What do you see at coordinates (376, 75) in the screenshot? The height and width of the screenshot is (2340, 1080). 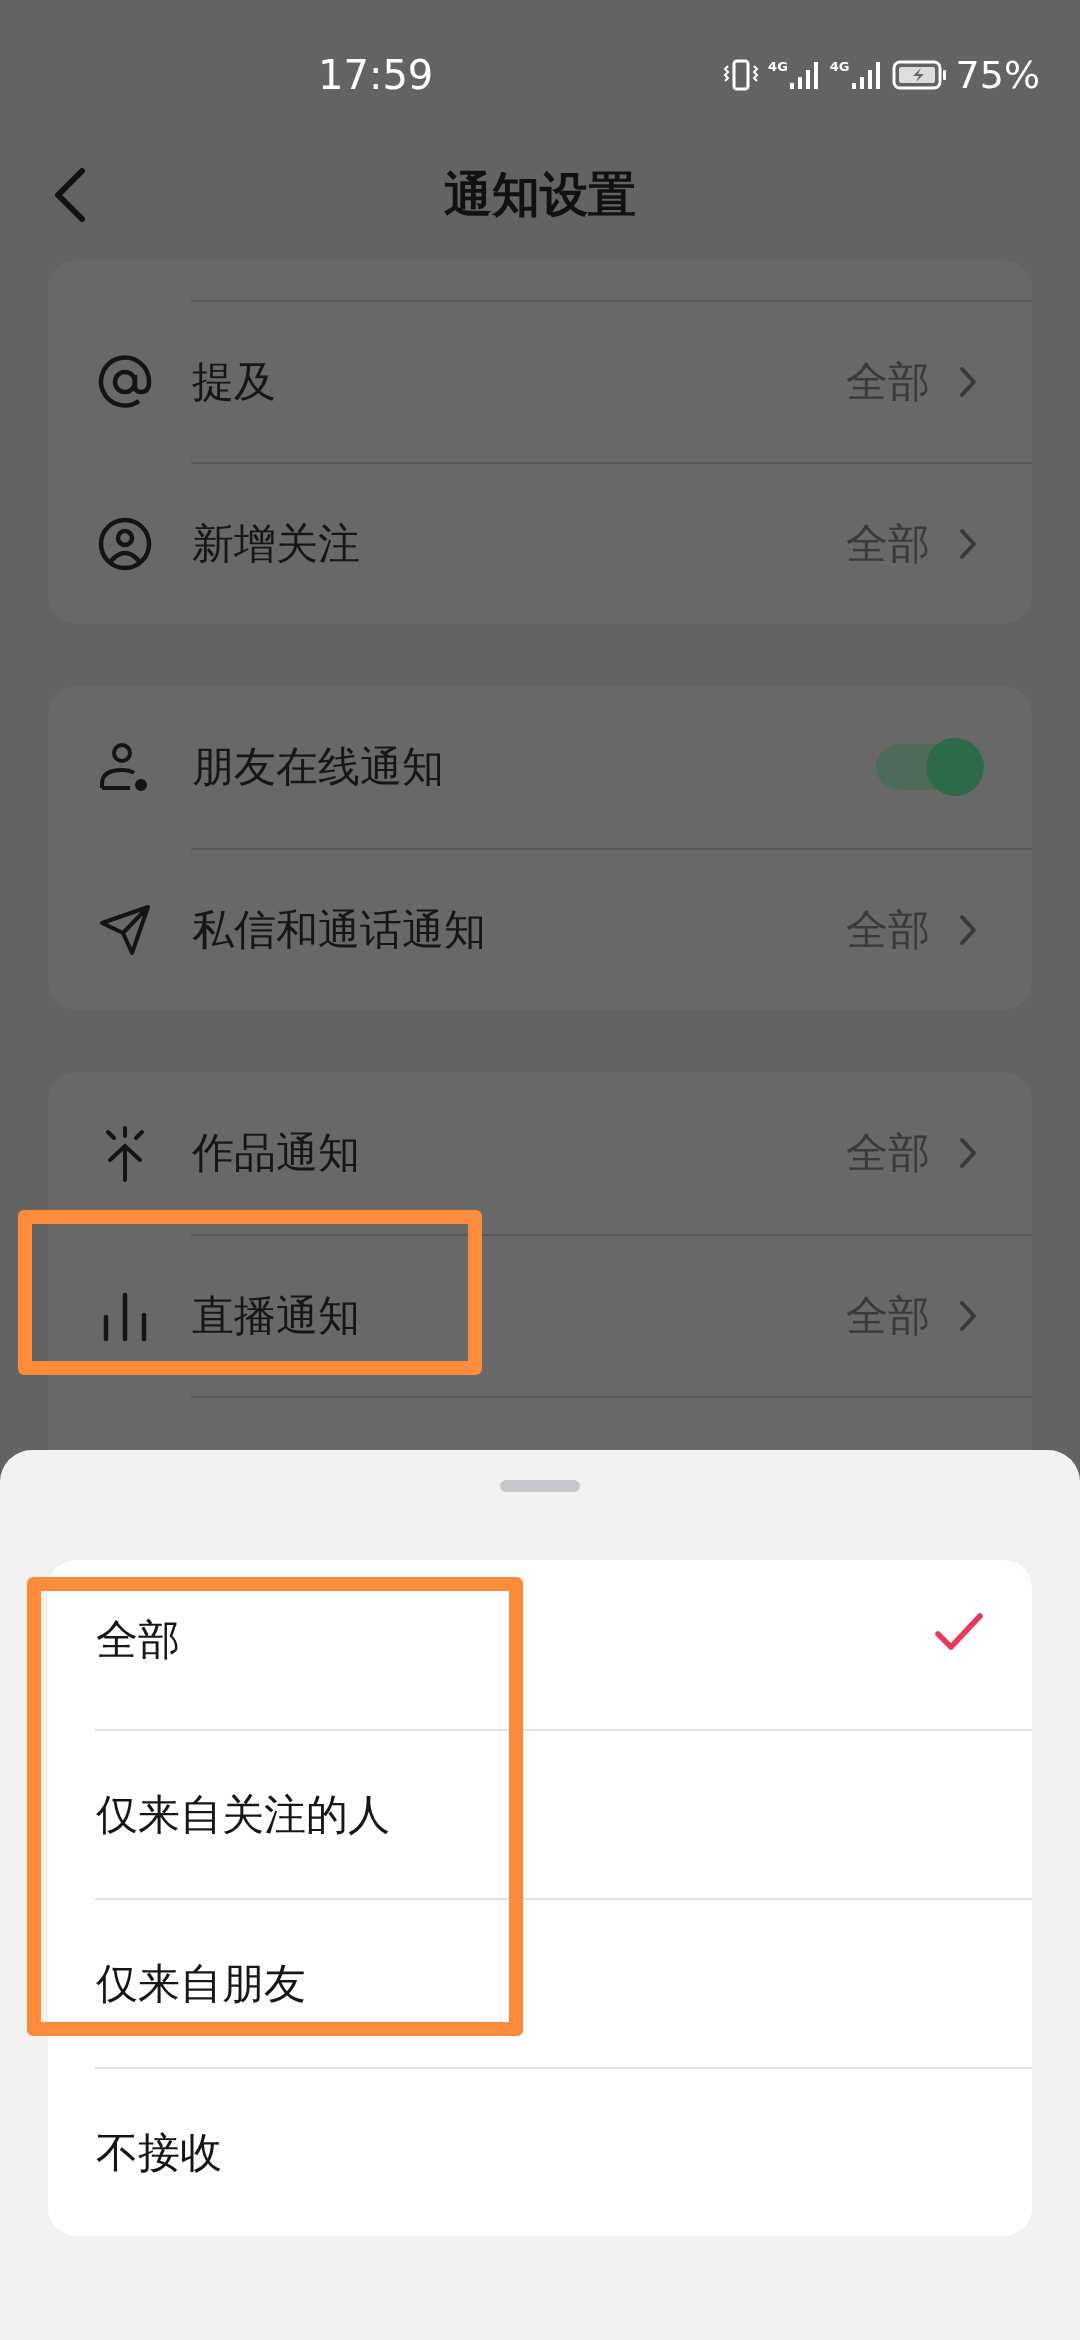 I see `status-time: 17:59` at bounding box center [376, 75].